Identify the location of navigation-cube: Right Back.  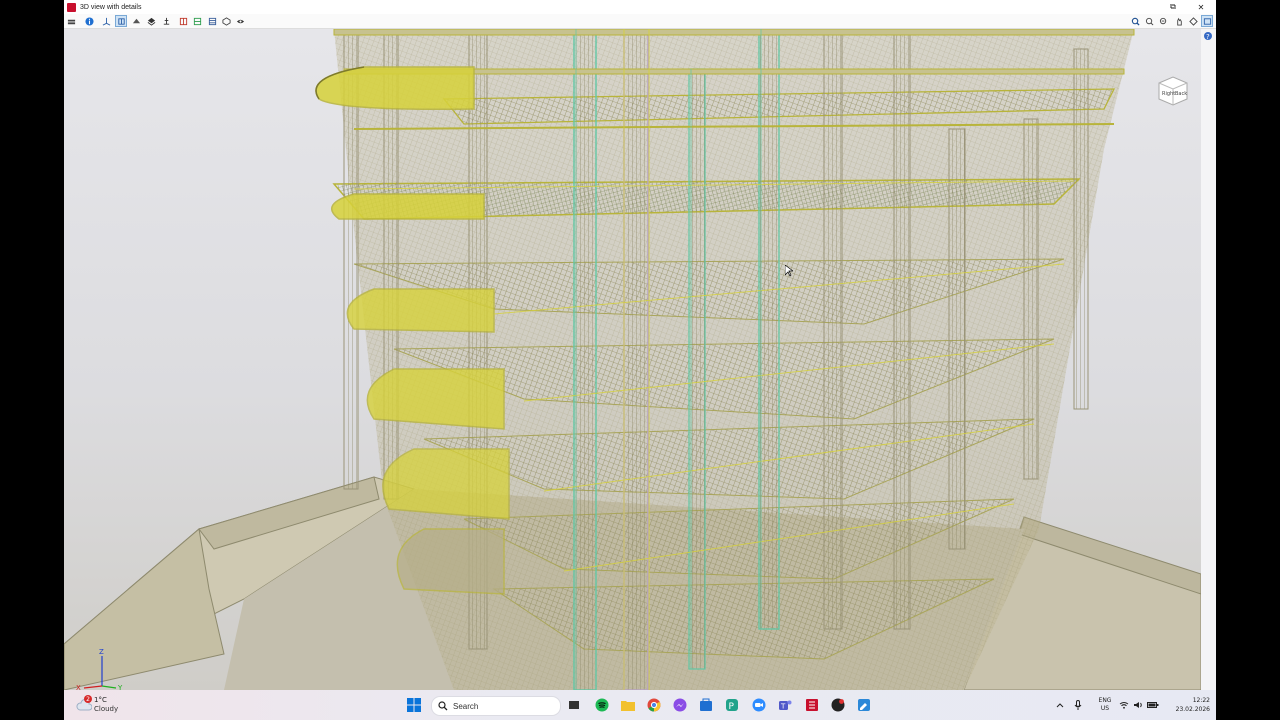
(1173, 91).